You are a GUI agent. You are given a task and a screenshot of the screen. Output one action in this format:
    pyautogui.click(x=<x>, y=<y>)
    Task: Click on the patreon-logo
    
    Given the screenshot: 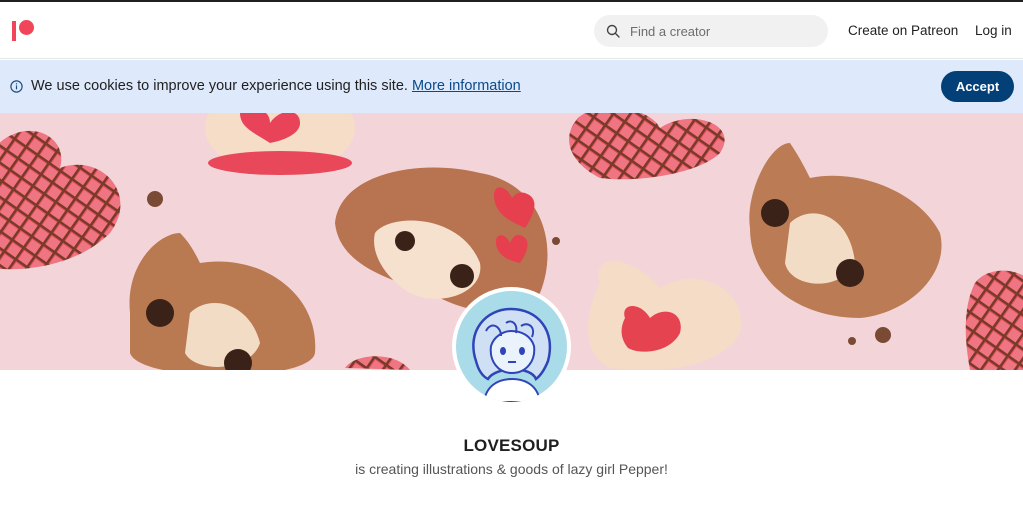 What is the action you would take?
    pyautogui.click(x=24, y=31)
    